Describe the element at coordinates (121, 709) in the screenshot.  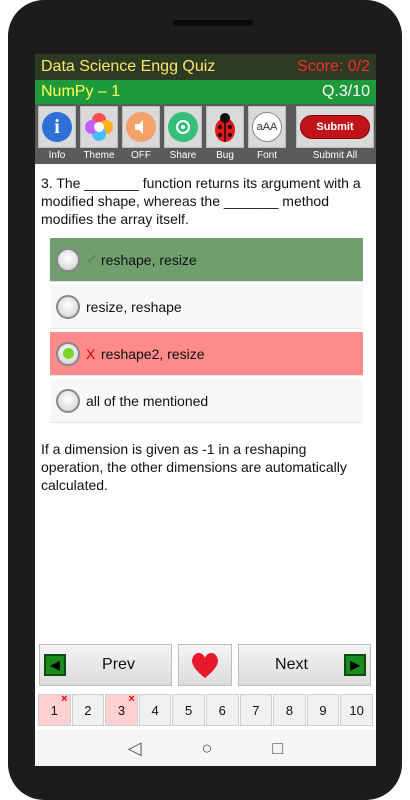
I see `page-3: 3 ×` at that location.